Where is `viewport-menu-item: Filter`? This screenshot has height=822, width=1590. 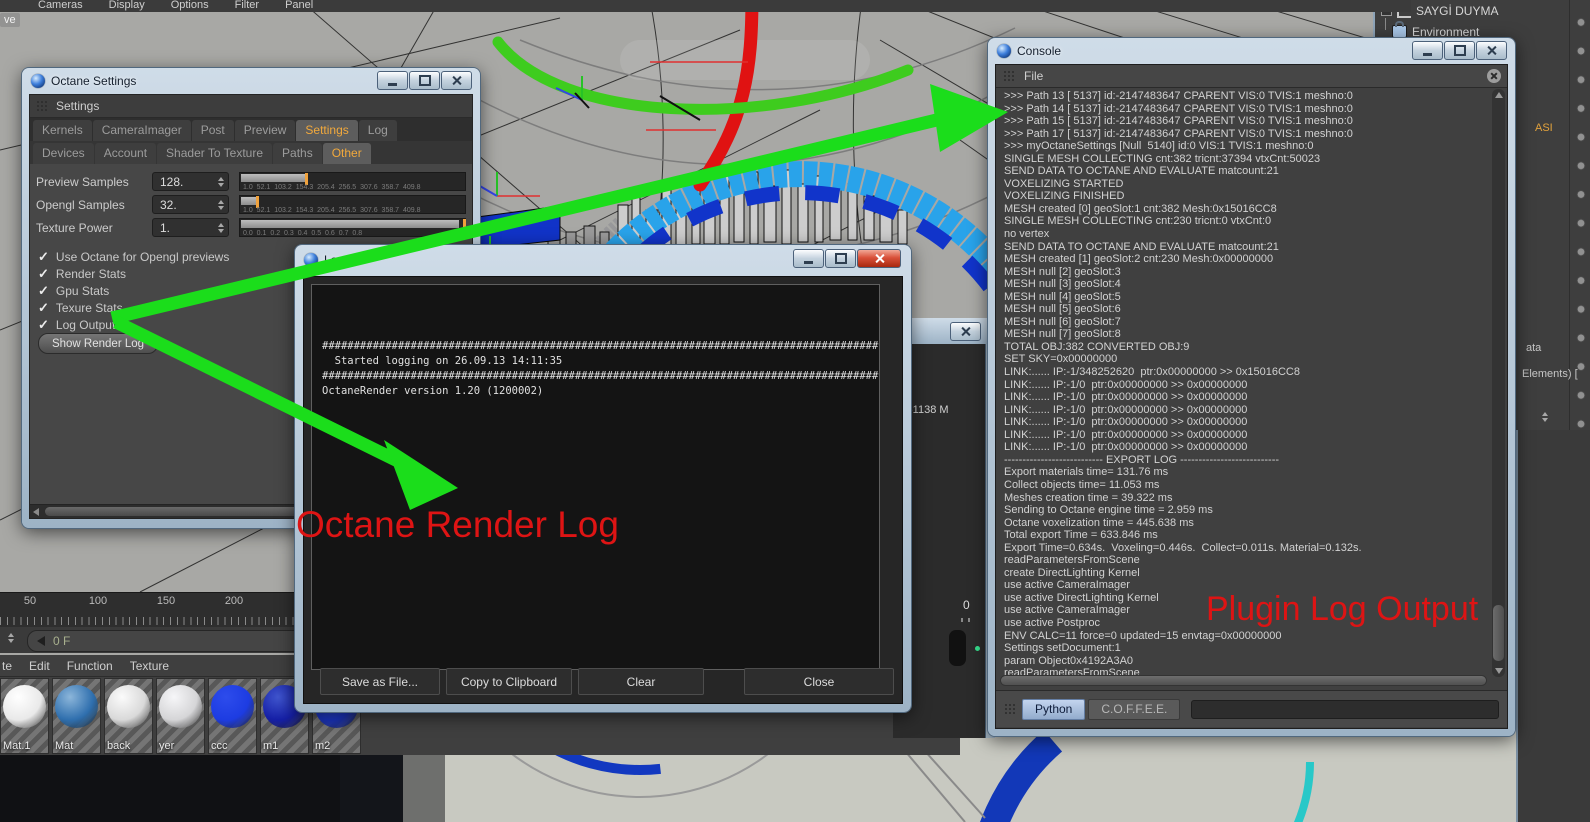 viewport-menu-item: Filter is located at coordinates (247, 6).